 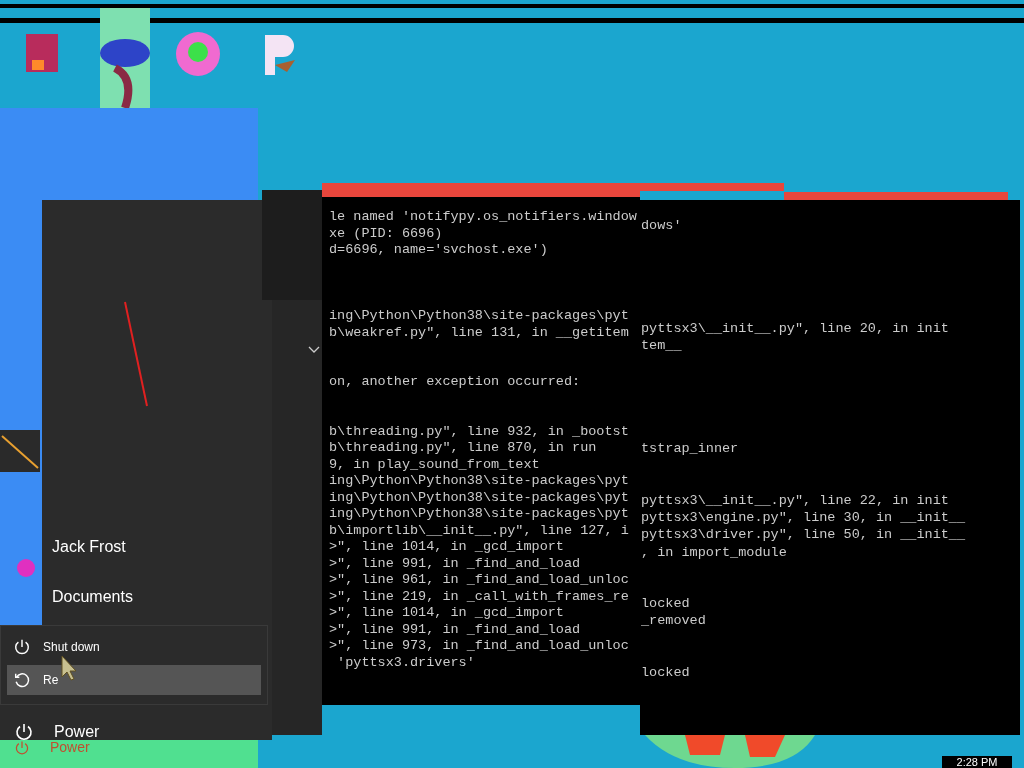 I want to click on console-line: >", line 973, in _find_and_load_unloc, so click(x=479, y=646).